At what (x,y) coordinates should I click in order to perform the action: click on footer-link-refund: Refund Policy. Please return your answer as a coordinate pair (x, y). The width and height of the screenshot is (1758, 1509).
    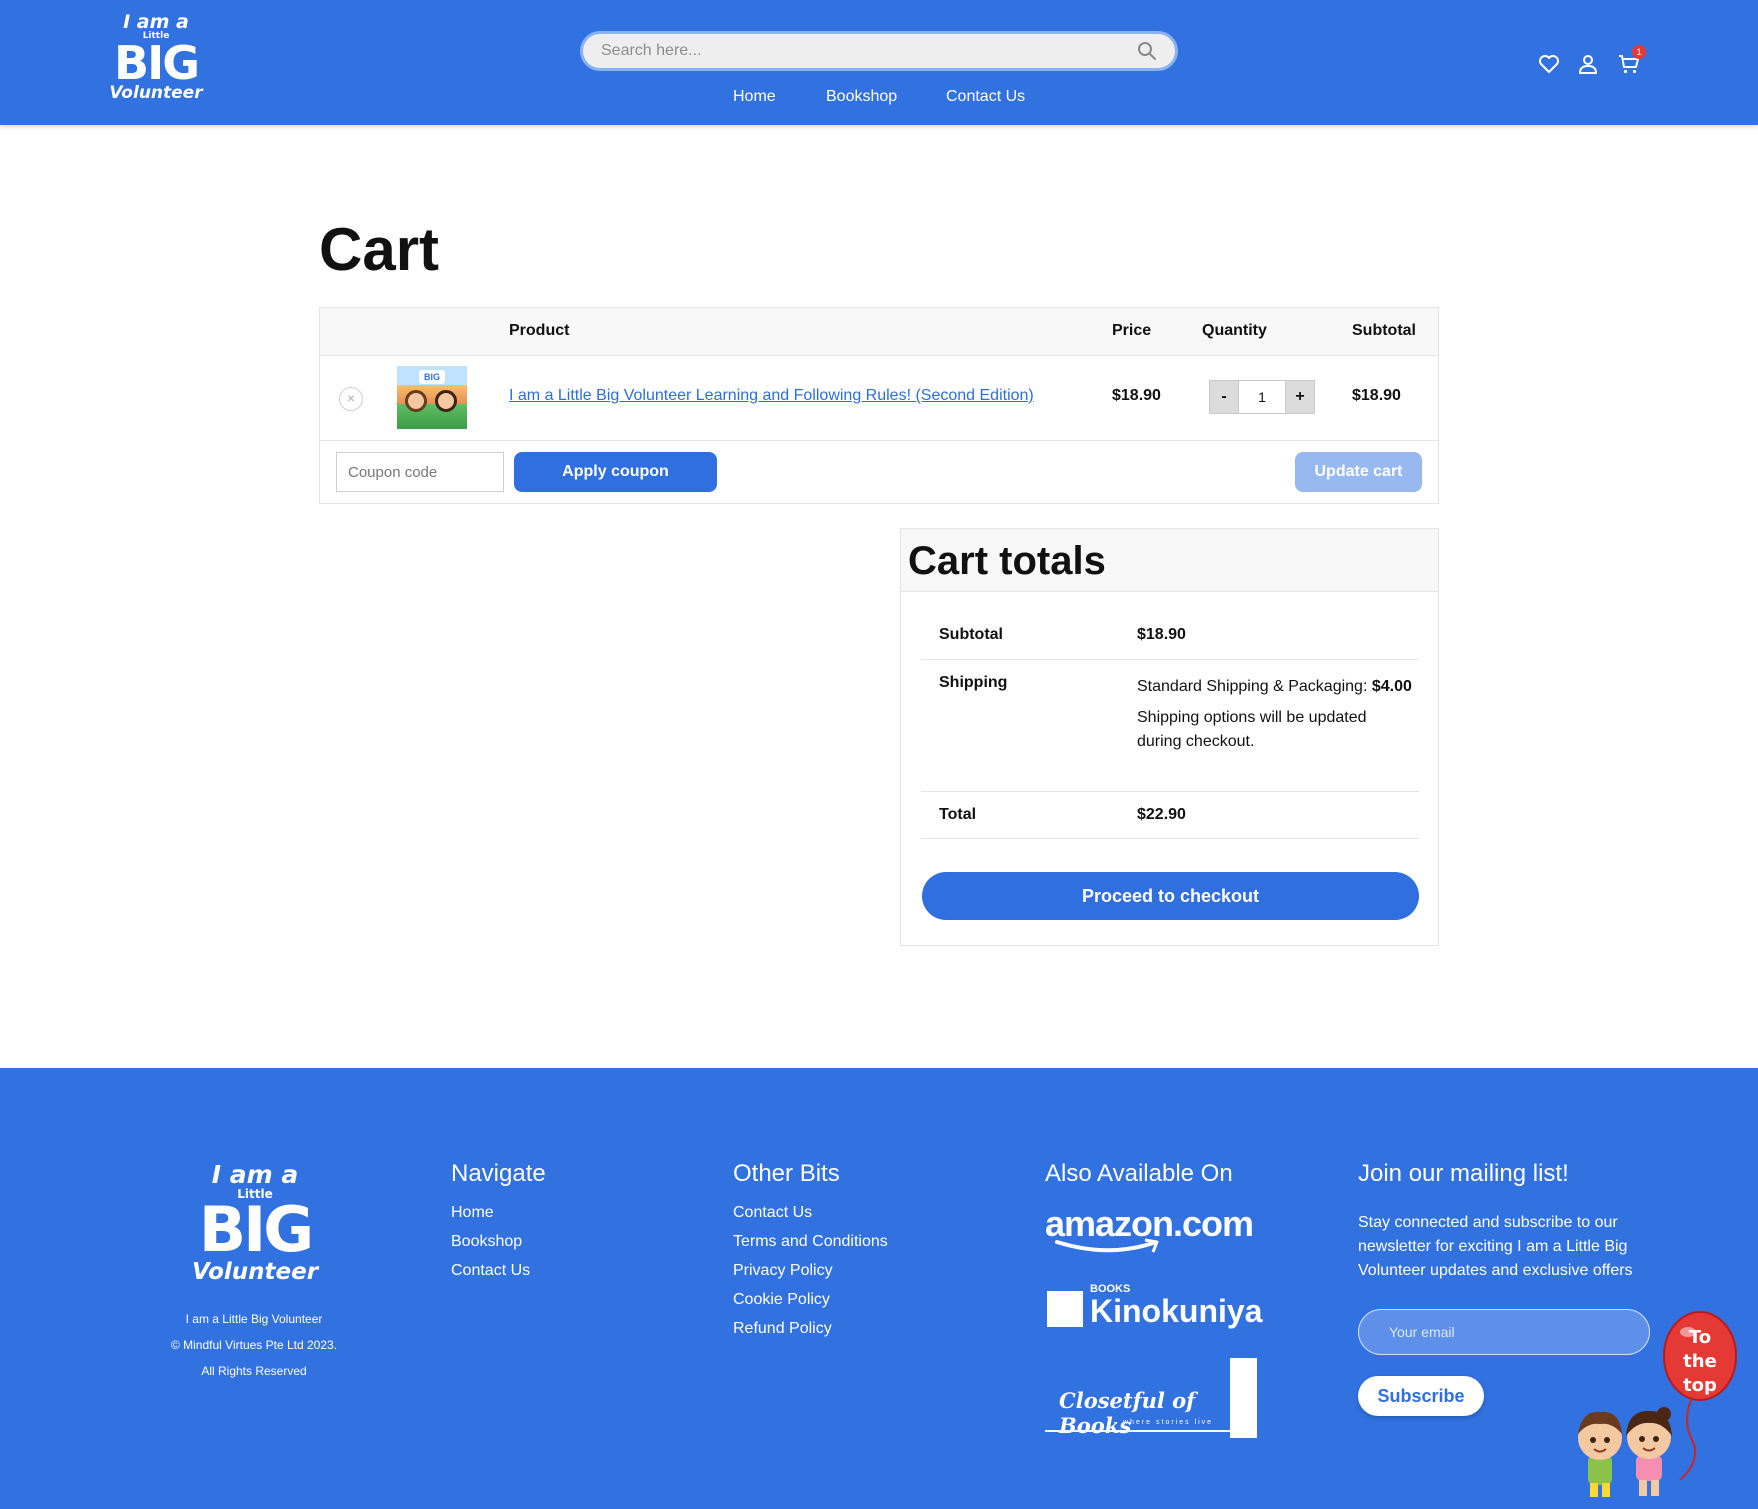
    Looking at the image, I should click on (782, 1329).